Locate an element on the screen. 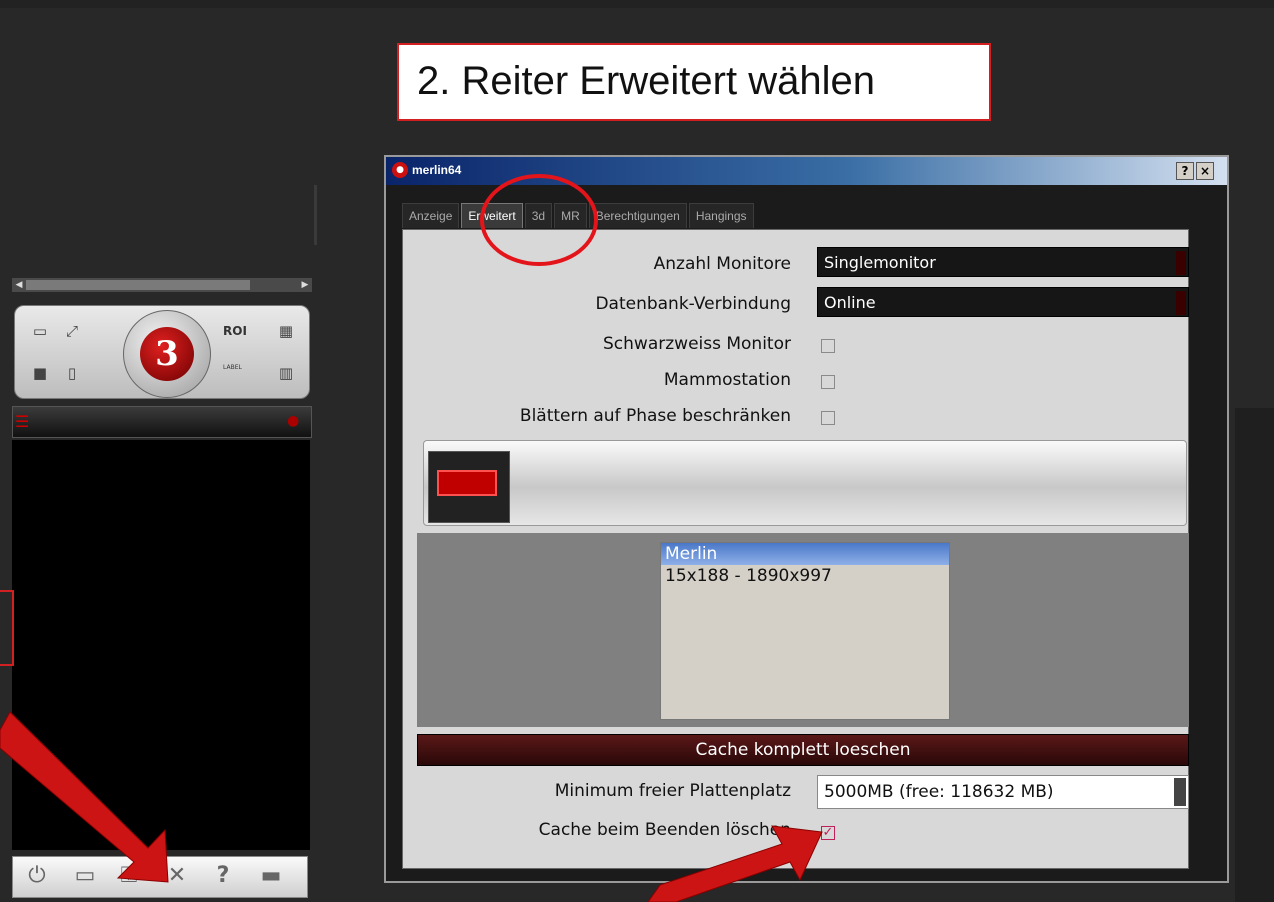 The image size is (1274, 902). instruction-callout: 2. Reiter Erweitert wählen is located at coordinates (694, 82).